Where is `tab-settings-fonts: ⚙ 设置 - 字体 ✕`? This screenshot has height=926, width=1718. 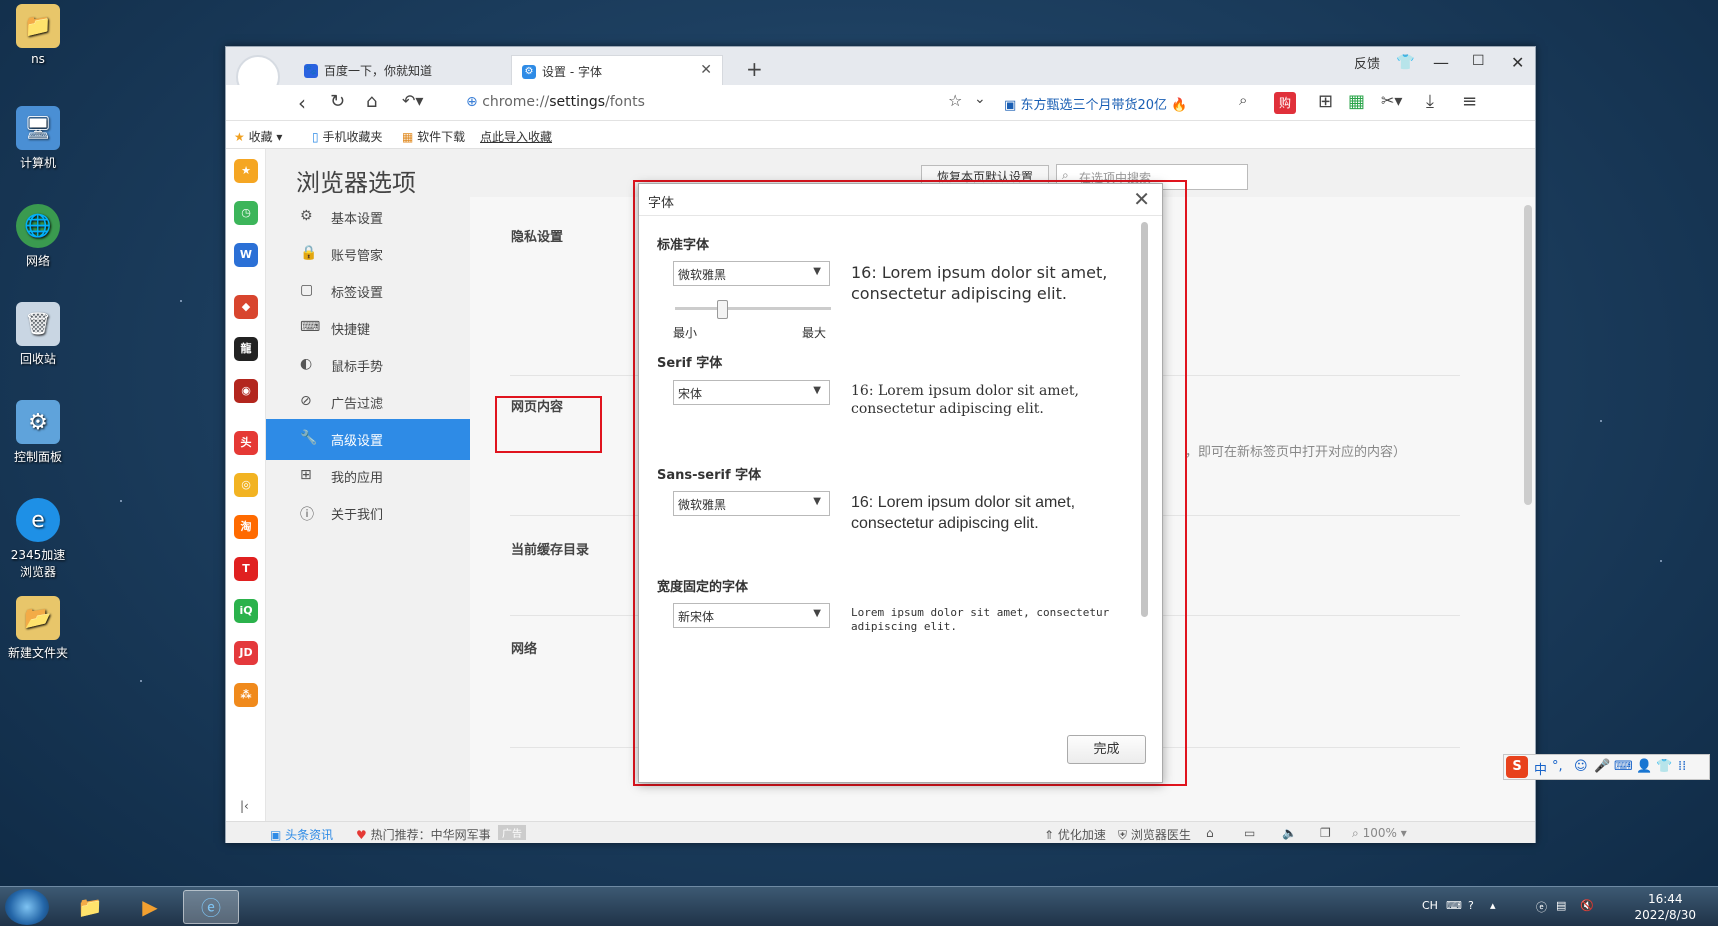
tab-settings-fonts: ⚙ 设置 - 字体 ✕ is located at coordinates (617, 70).